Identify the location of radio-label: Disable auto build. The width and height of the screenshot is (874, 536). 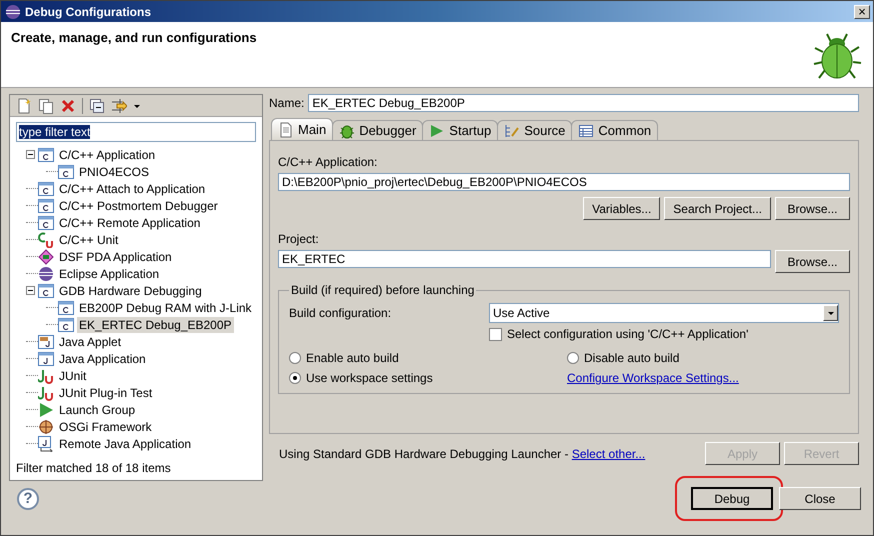
(632, 358).